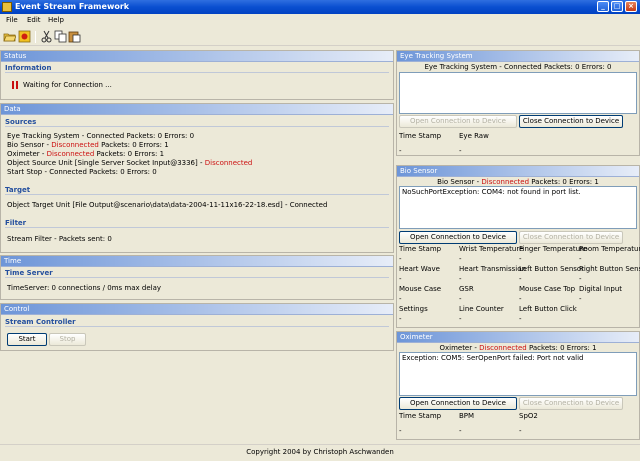 The width and height of the screenshot is (640, 461). I want to click on stop-button: Stop, so click(67, 339).